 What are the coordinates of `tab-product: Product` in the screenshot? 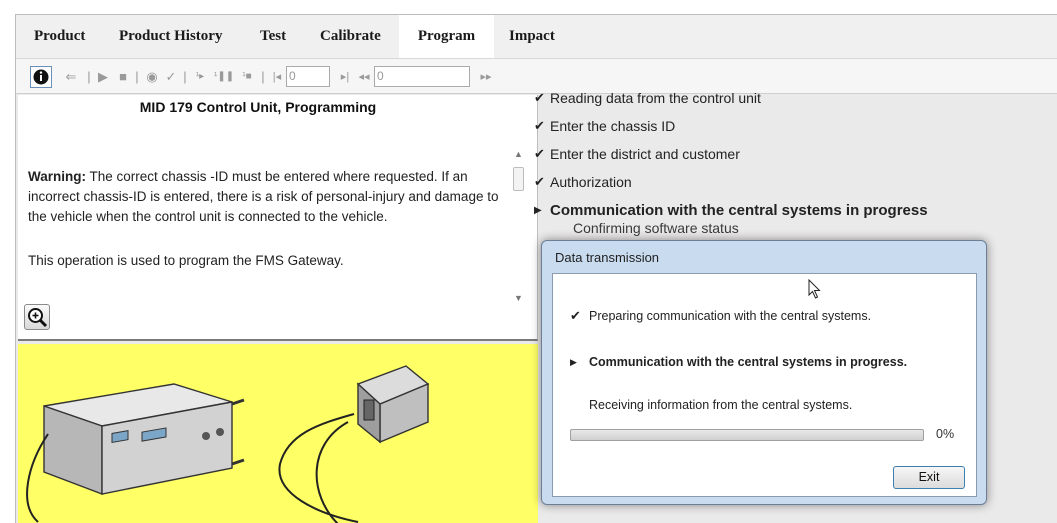 It's located at (59, 36).